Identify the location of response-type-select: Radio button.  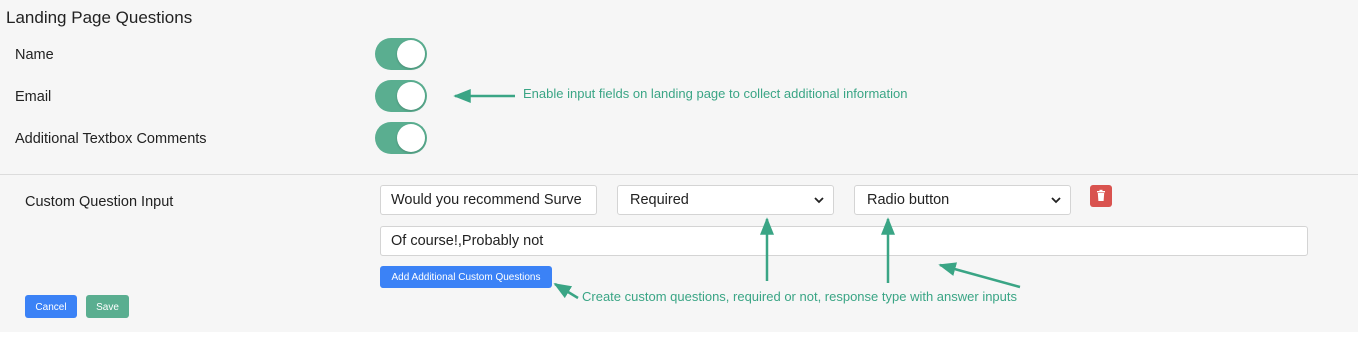
(962, 200).